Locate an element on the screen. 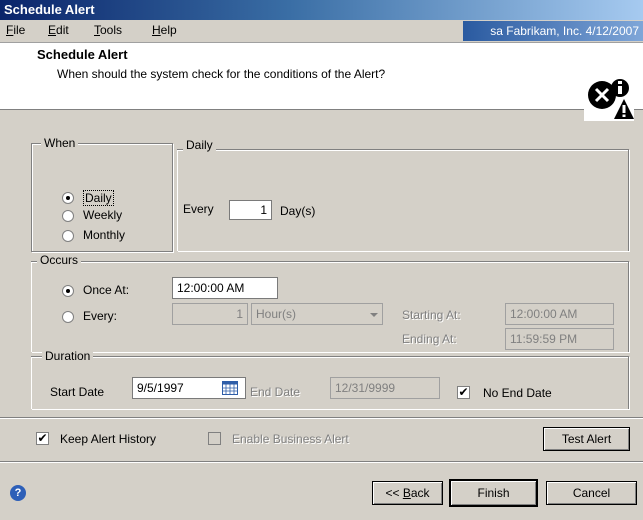 Image resolution: width=643 pixels, height=520 pixels. hour-unit-dropdown-value: Hour(s) is located at coordinates (276, 314).